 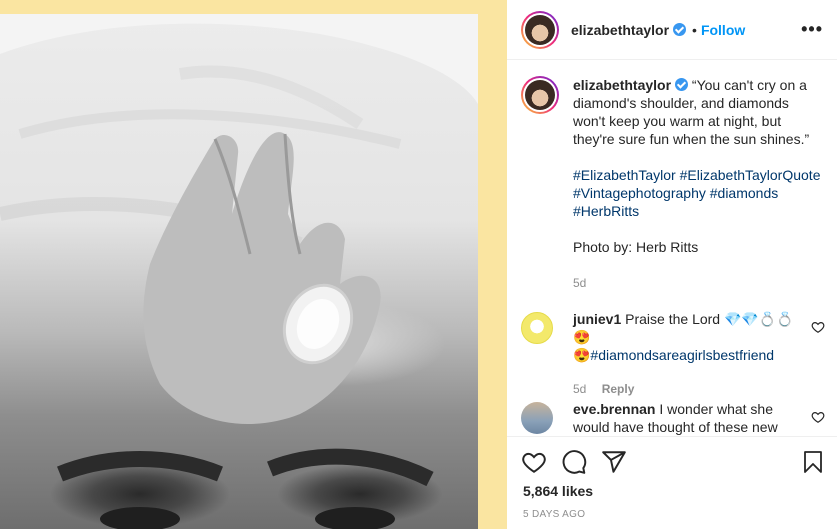 What do you see at coordinates (618, 389) in the screenshot?
I see `reply-button: Reply` at bounding box center [618, 389].